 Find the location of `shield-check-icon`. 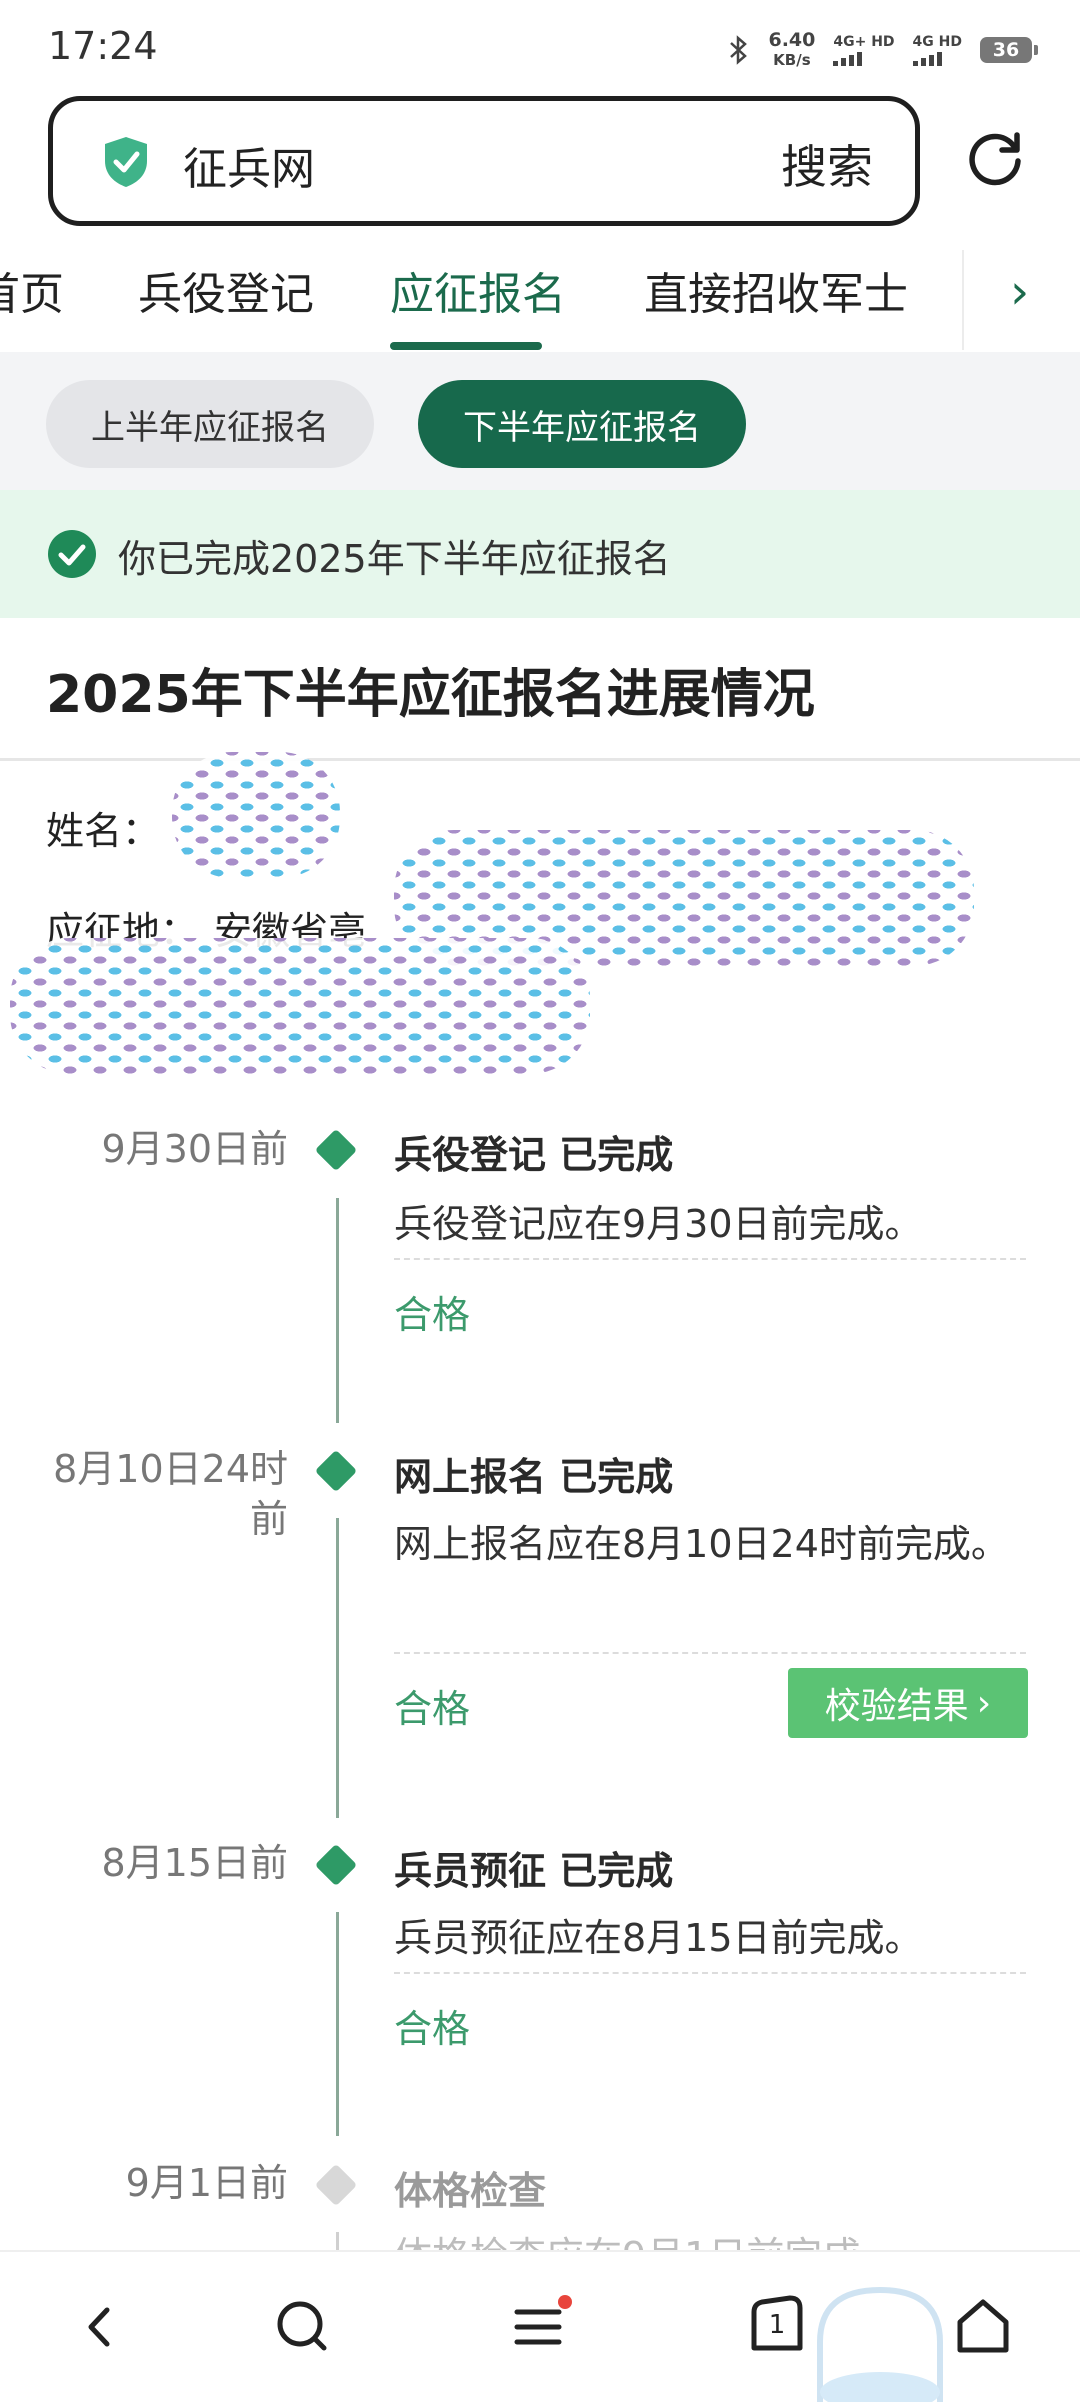

shield-check-icon is located at coordinates (126, 162).